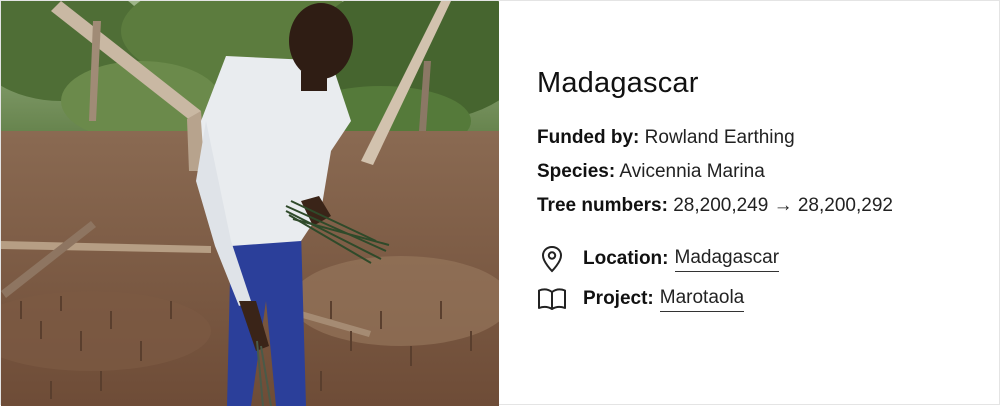 The width and height of the screenshot is (1000, 406). I want to click on funded-by-row: Funded by: Rowland Earthing, so click(666, 138).